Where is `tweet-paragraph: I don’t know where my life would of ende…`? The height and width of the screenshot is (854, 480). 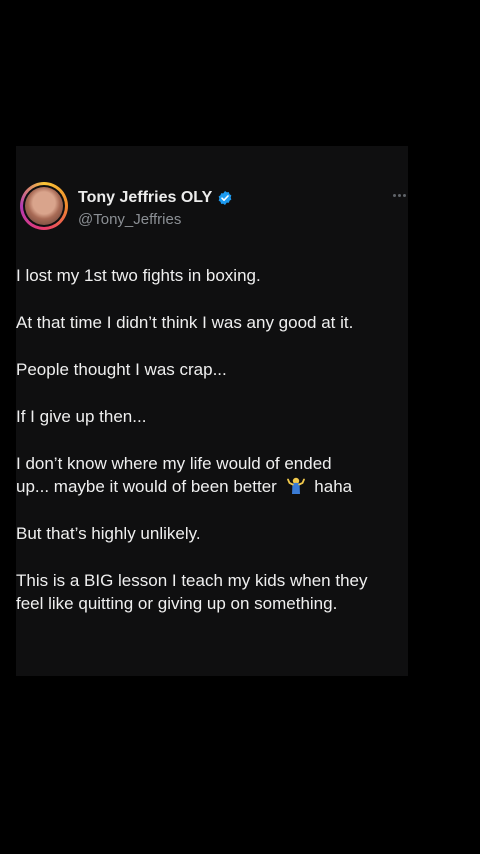
tweet-paragraph: I don’t know where my life would of ende… is located at coordinates (212, 475).